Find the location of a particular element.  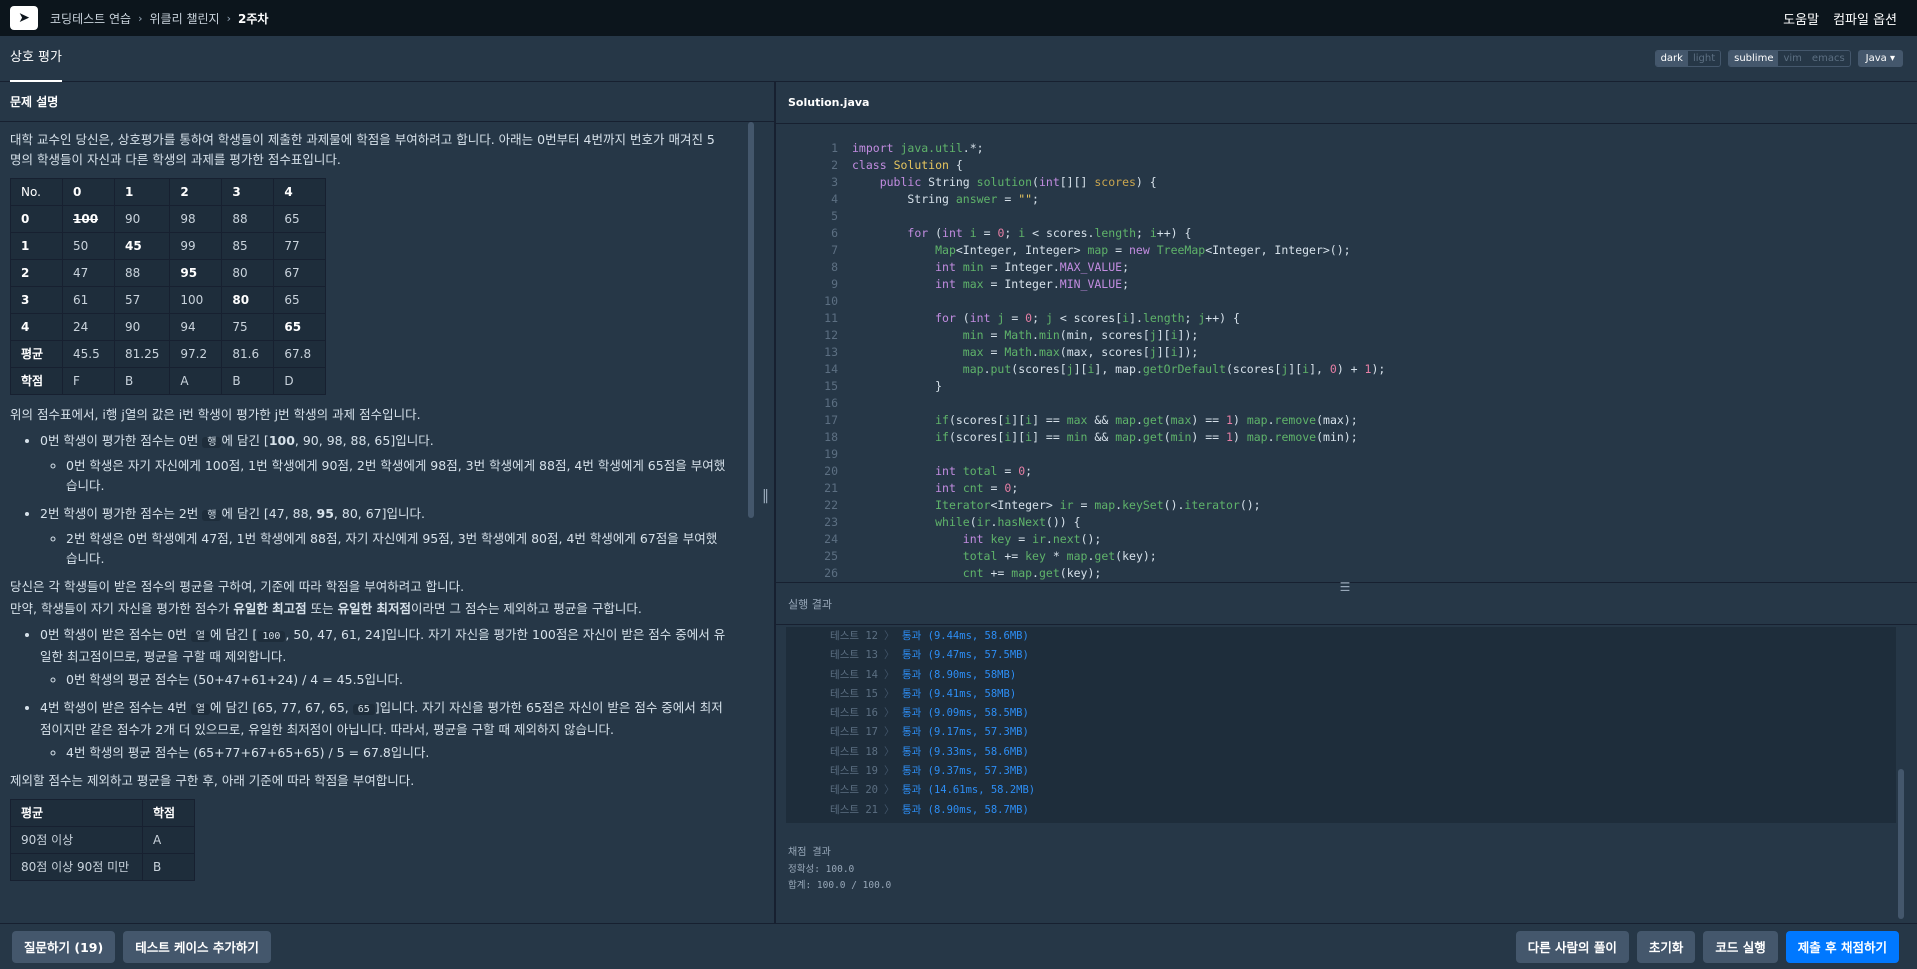

table-row: 90점 이상 A is located at coordinates (102, 840).